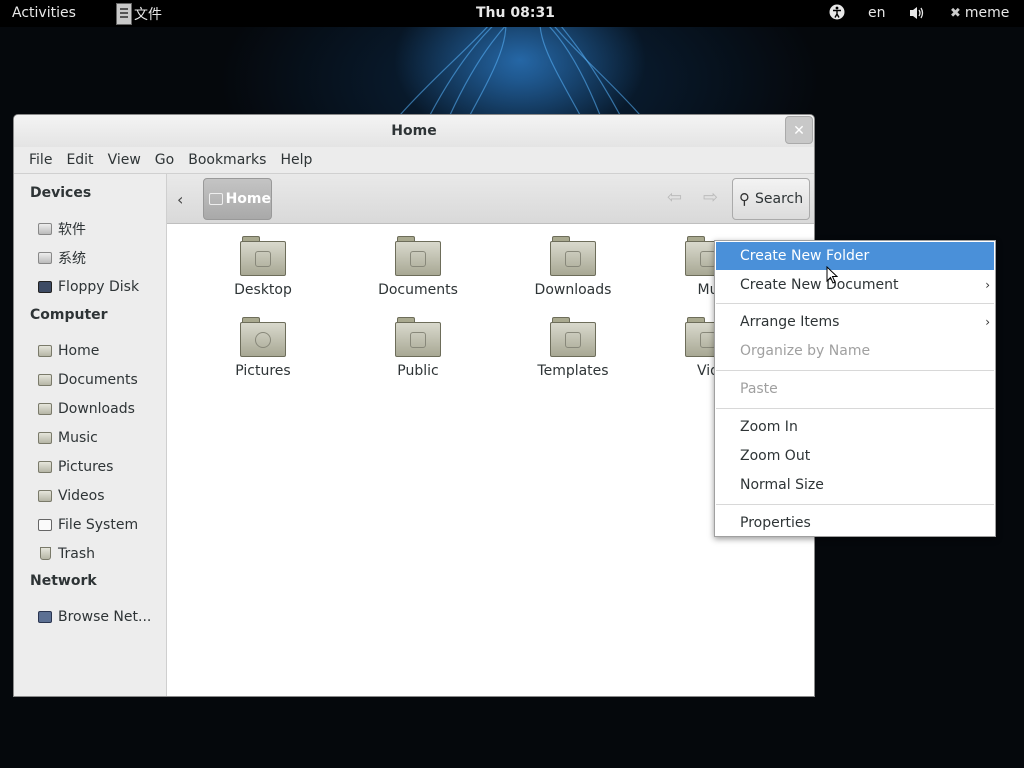 The width and height of the screenshot is (1024, 768). Describe the element at coordinates (72, 229) in the screenshot. I see `sidebar-item-label: 软件` at that location.